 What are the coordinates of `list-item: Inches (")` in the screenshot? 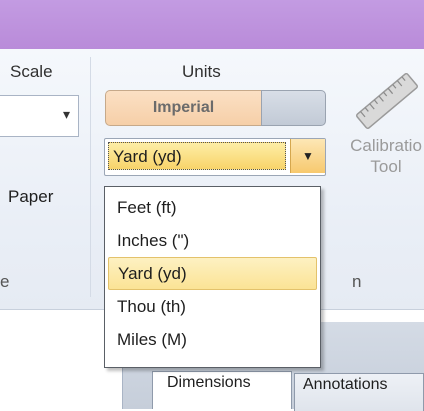 It's located at (212, 240).